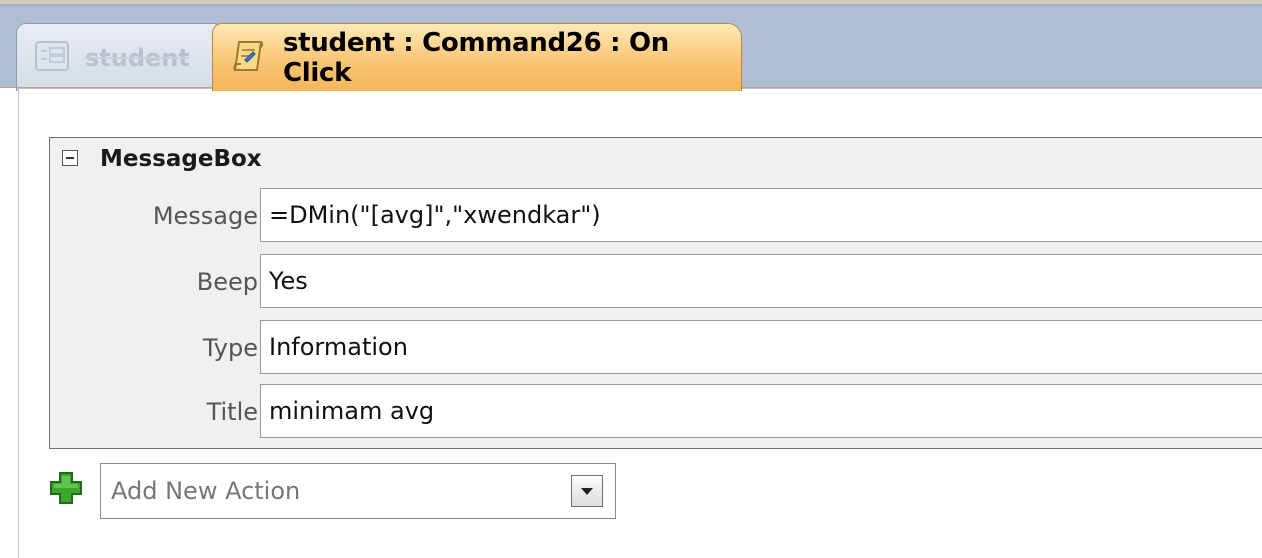  Describe the element at coordinates (761, 215) in the screenshot. I see `message-field: =DMin("[avg]","xwendkar")` at that location.